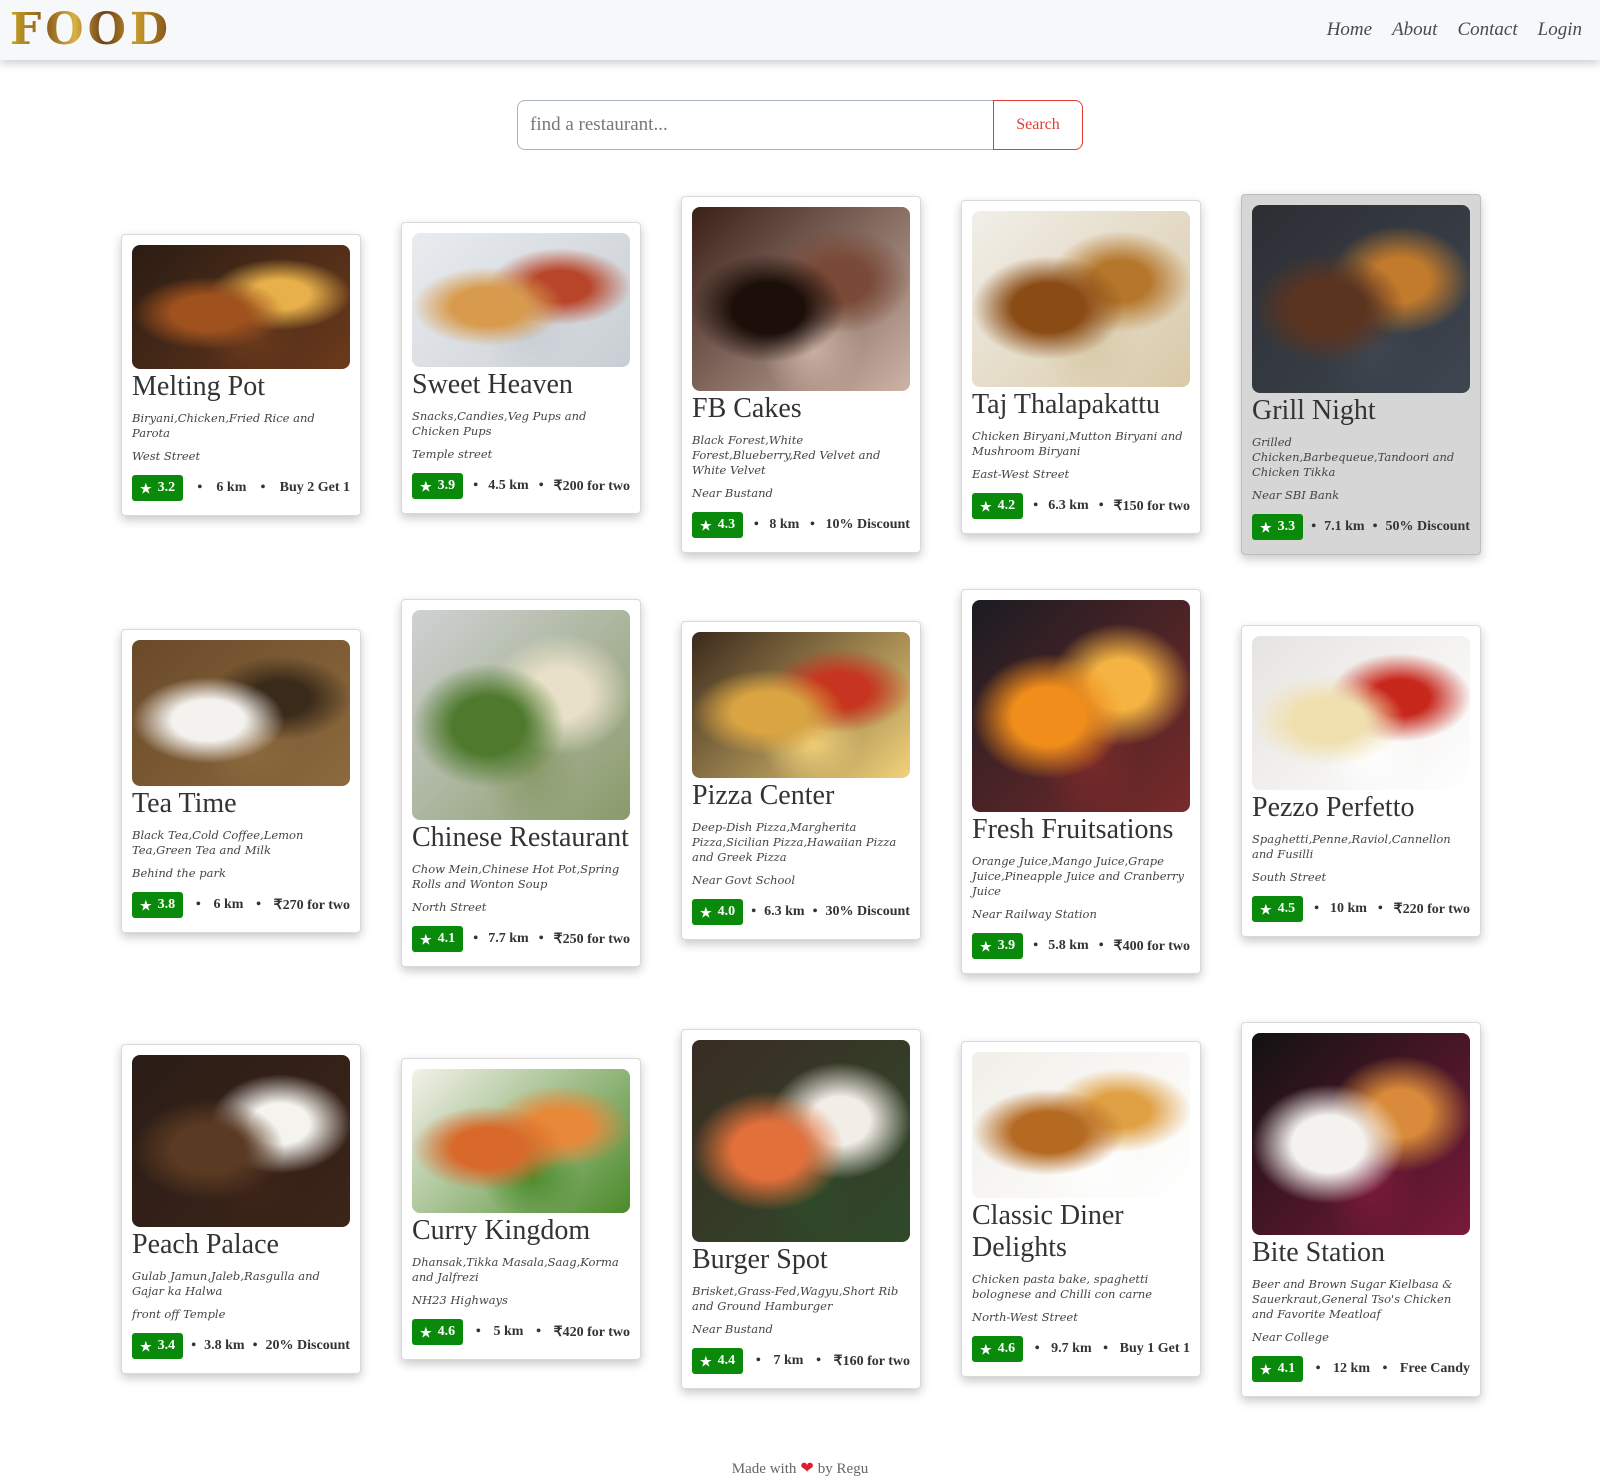  Describe the element at coordinates (1361, 713) in the screenshot. I see `pasta-plate-image` at that location.